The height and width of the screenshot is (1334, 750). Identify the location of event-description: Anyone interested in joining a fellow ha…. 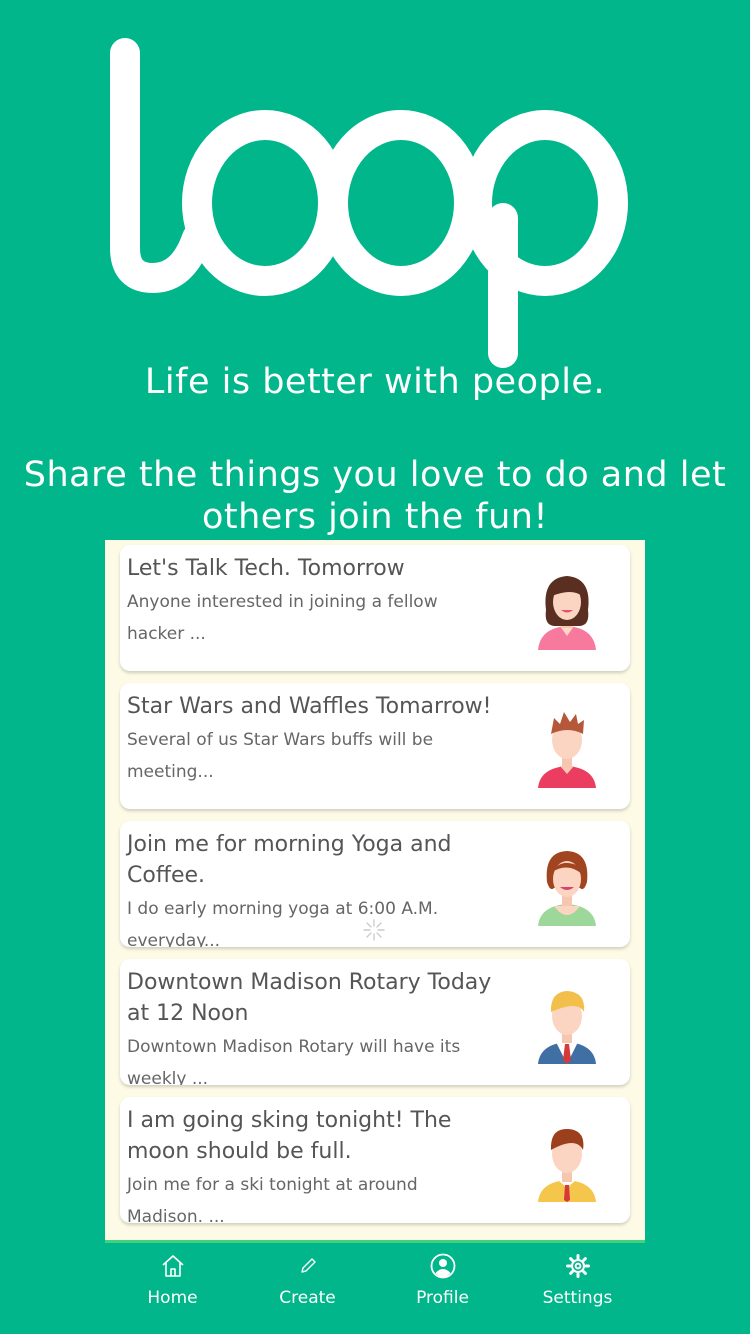
(282, 618).